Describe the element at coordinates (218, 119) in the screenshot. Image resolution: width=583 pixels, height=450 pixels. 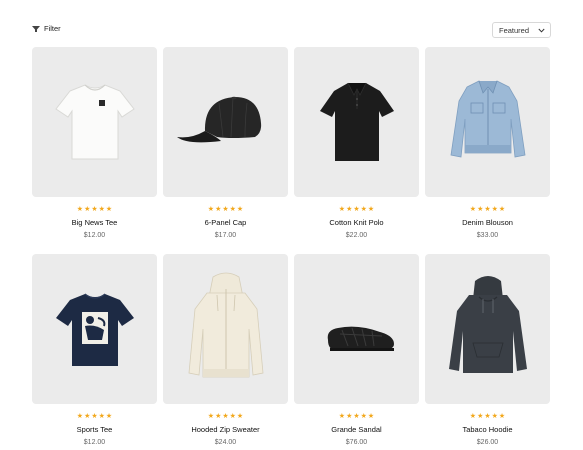
I see `black-cap-icon` at that location.